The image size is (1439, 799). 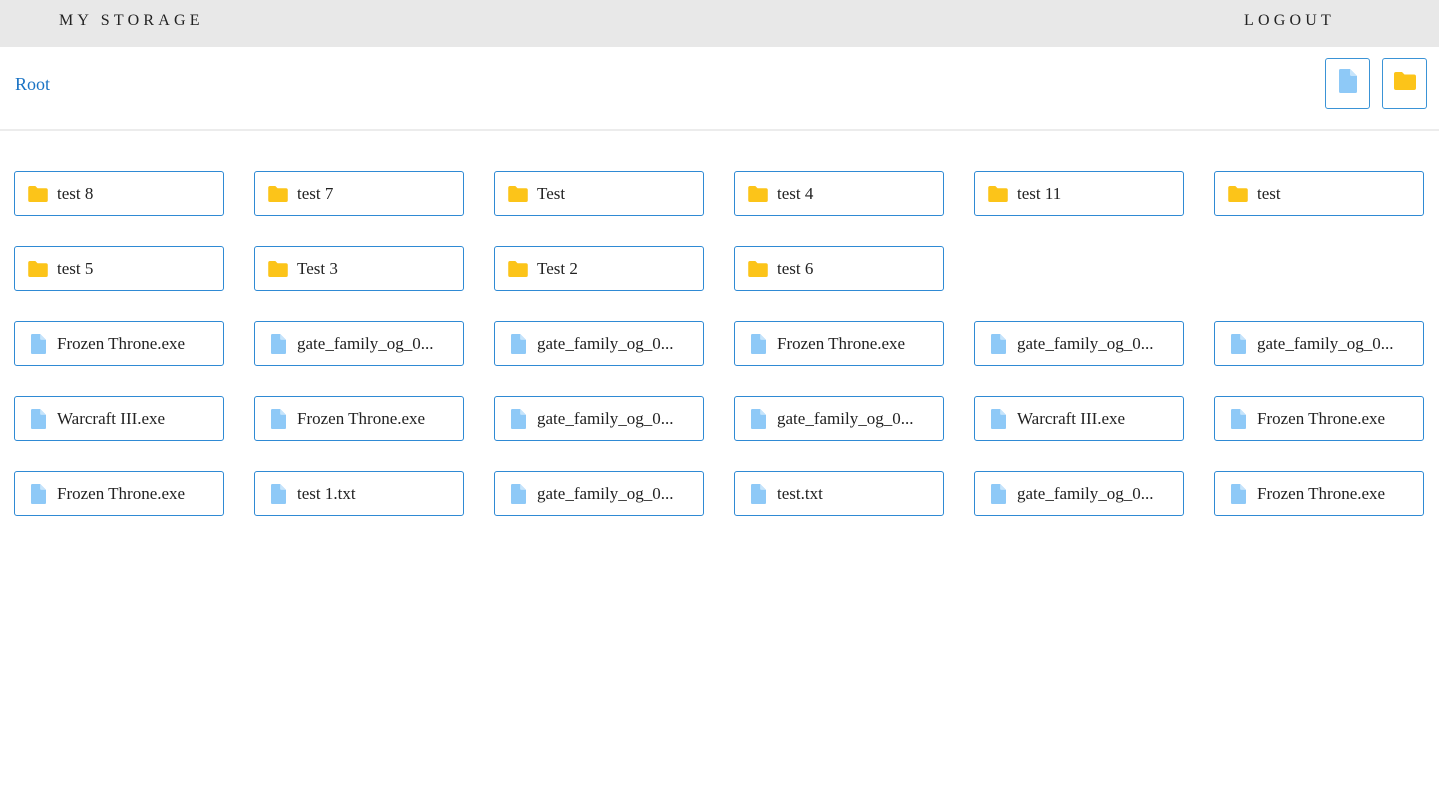 What do you see at coordinates (1269, 193) in the screenshot?
I see `folder-name: test` at bounding box center [1269, 193].